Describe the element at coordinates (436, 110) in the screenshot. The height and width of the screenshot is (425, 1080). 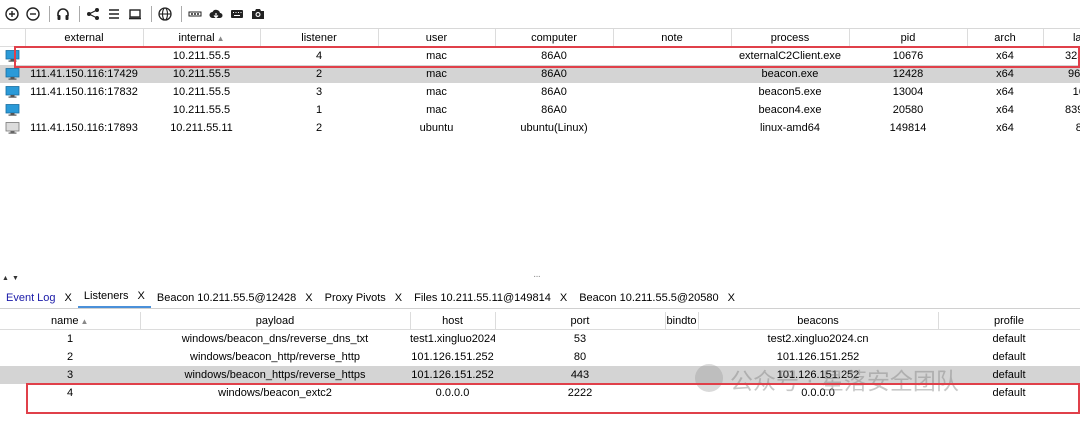
I see `beacon-user-cell: mac` at that location.